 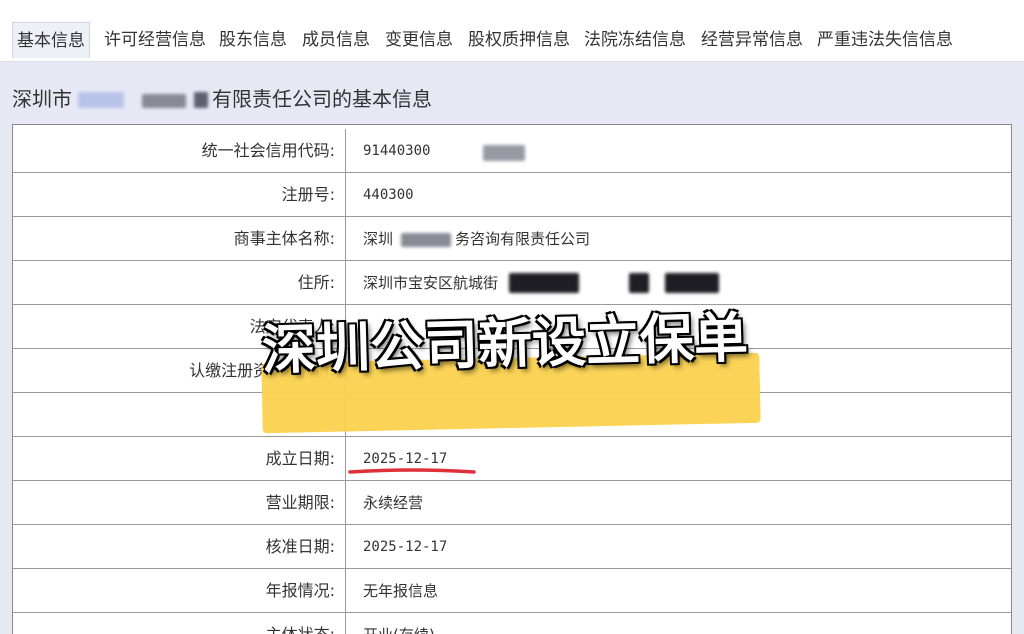 I want to click on credit-code-label: 统一社会信用代码:, so click(x=179, y=151).